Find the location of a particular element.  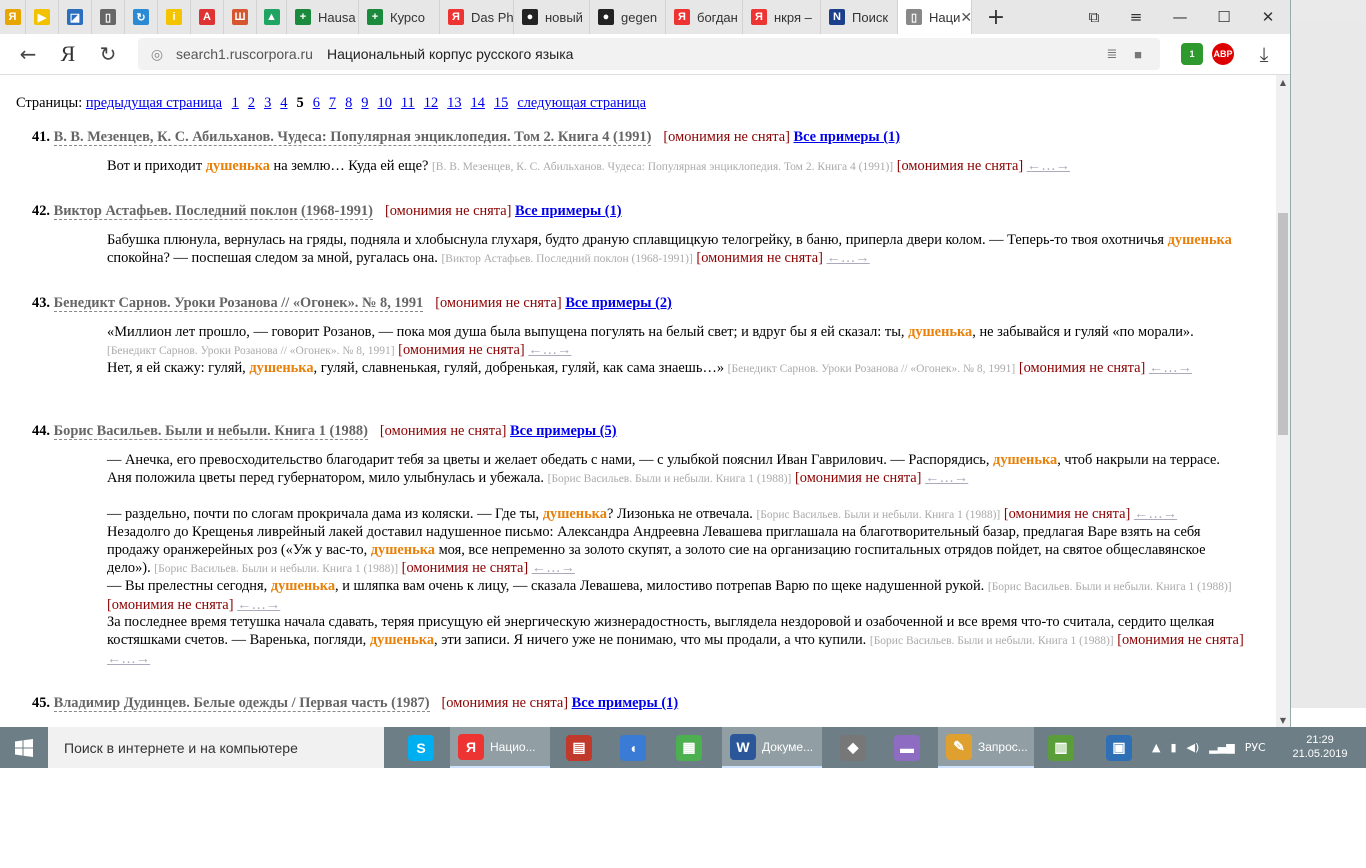

language-indicator: РУС is located at coordinates (1255, 747).